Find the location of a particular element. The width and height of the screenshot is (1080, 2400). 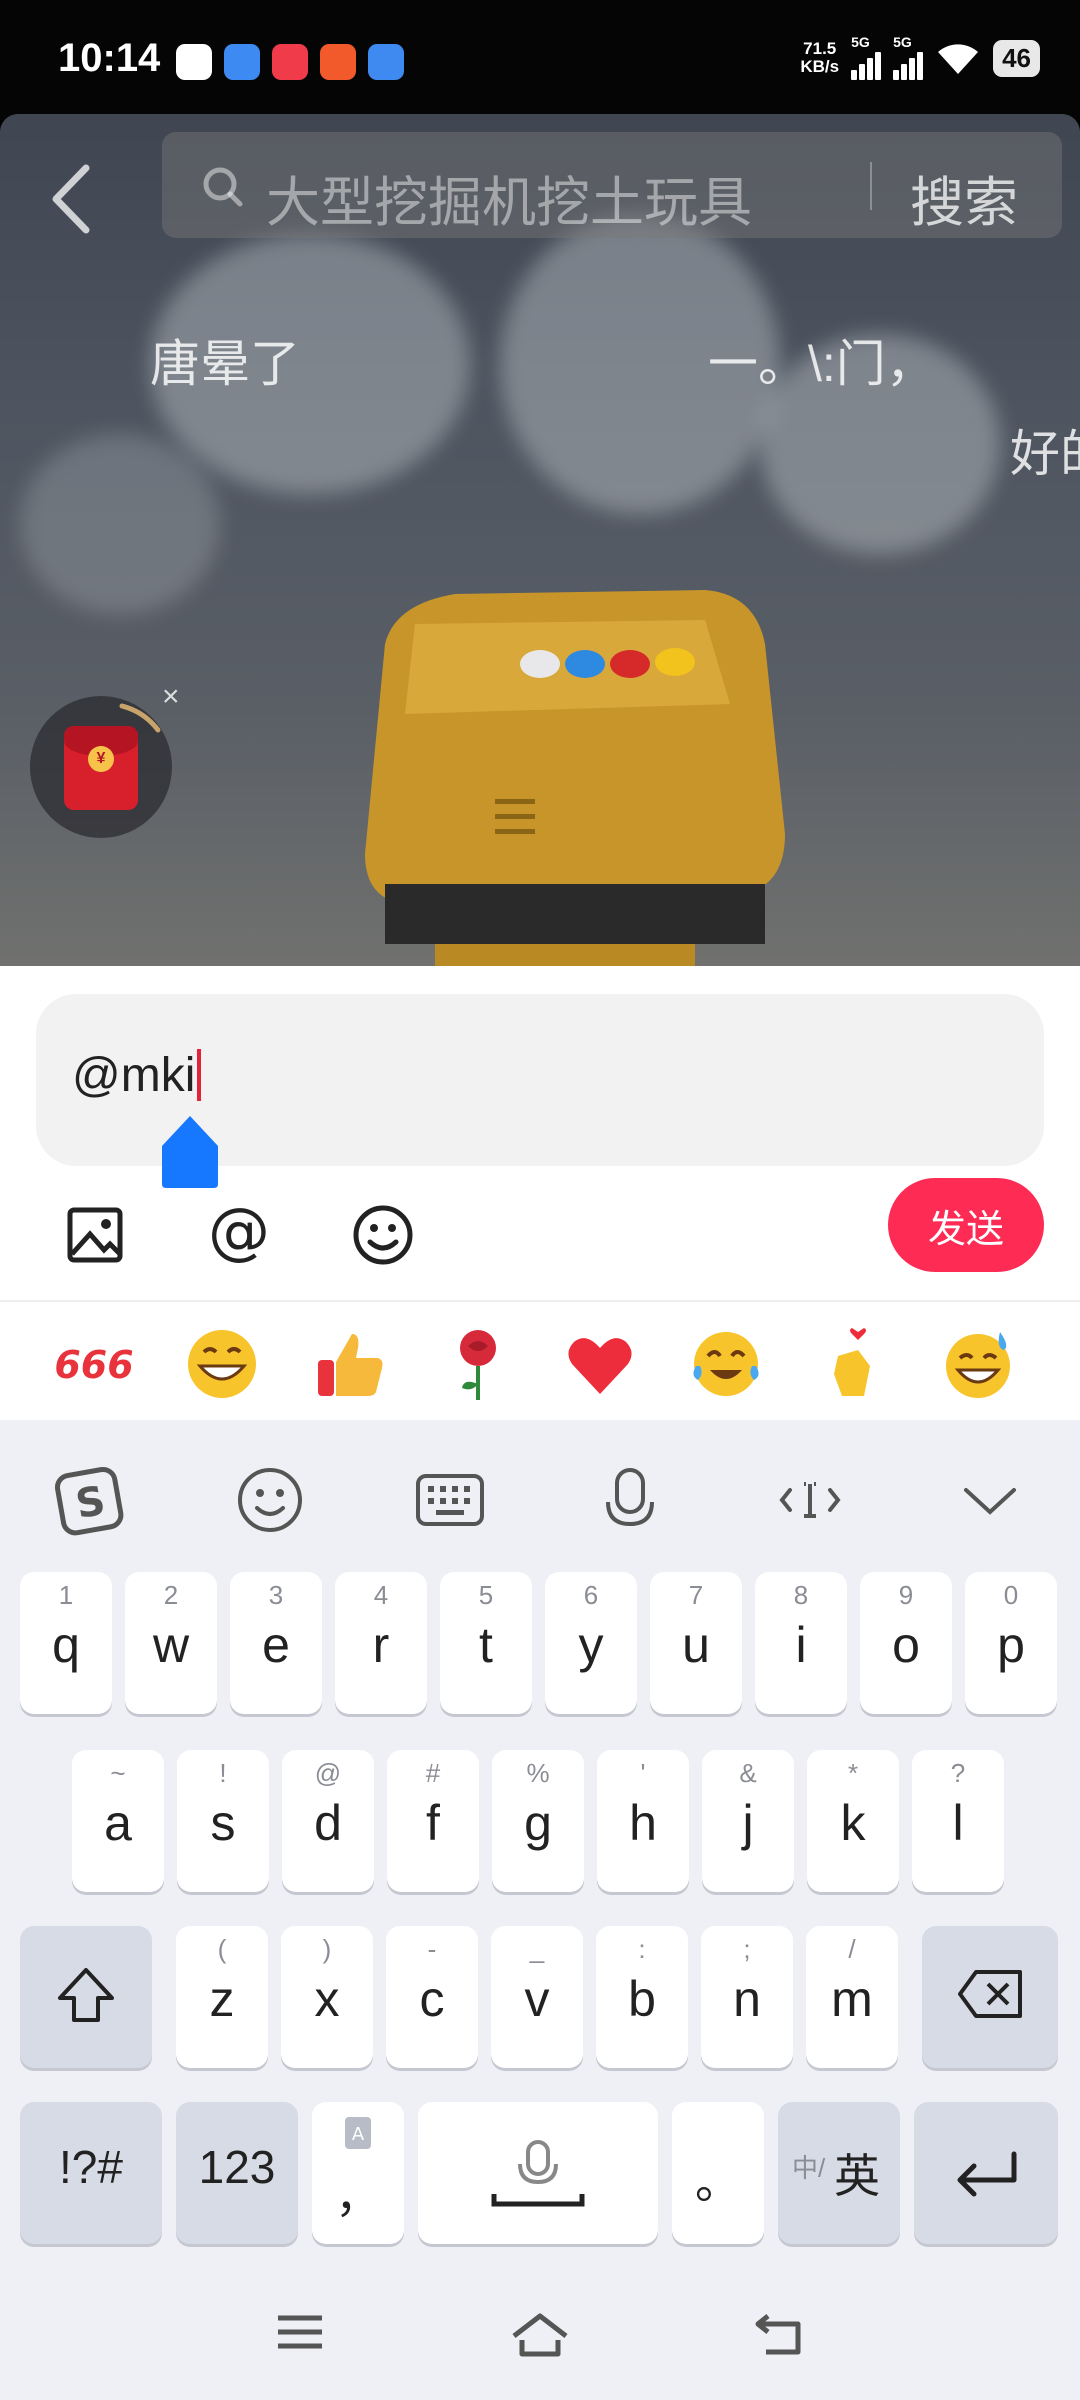

home-icon is located at coordinates (540, 2335).